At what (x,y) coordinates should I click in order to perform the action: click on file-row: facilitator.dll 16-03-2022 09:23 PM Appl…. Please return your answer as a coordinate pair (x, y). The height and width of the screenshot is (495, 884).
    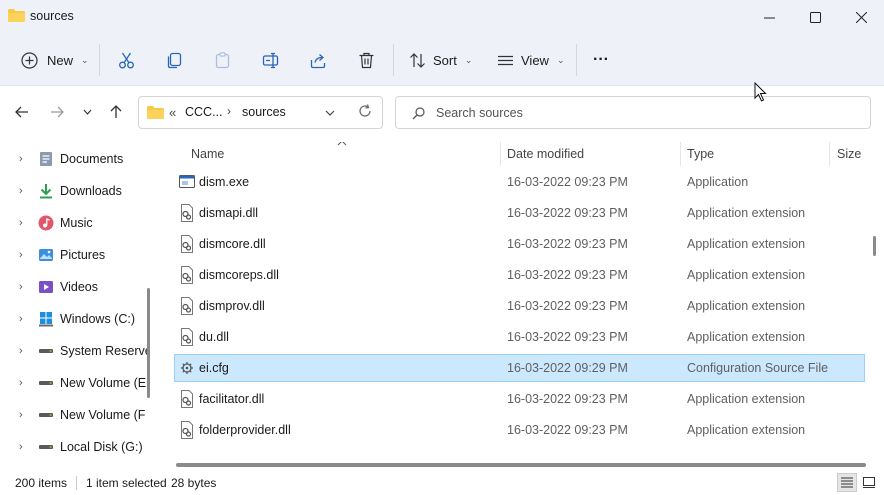
    Looking at the image, I should click on (519, 399).